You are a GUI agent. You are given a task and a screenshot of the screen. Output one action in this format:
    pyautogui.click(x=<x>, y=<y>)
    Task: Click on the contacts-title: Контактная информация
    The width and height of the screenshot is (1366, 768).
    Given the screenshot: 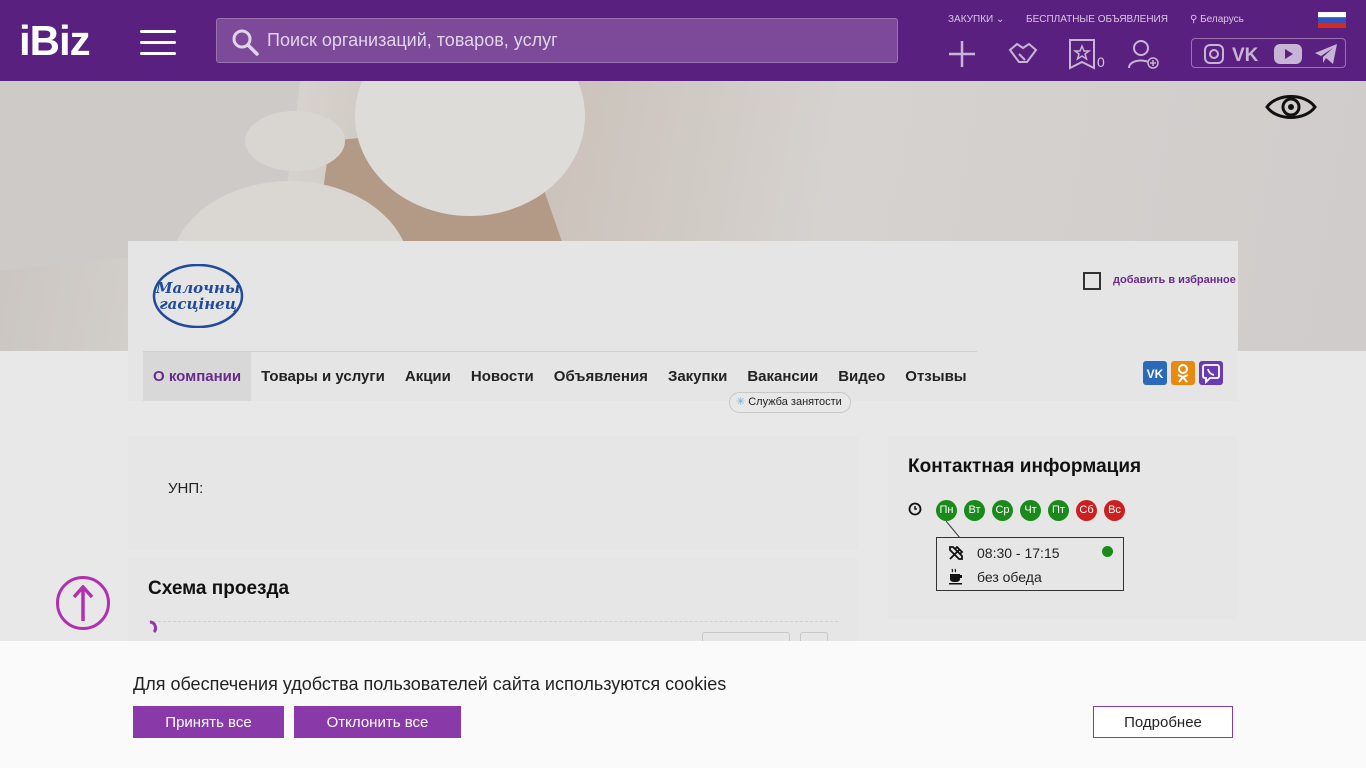 What is the action you would take?
    pyautogui.click(x=1025, y=466)
    